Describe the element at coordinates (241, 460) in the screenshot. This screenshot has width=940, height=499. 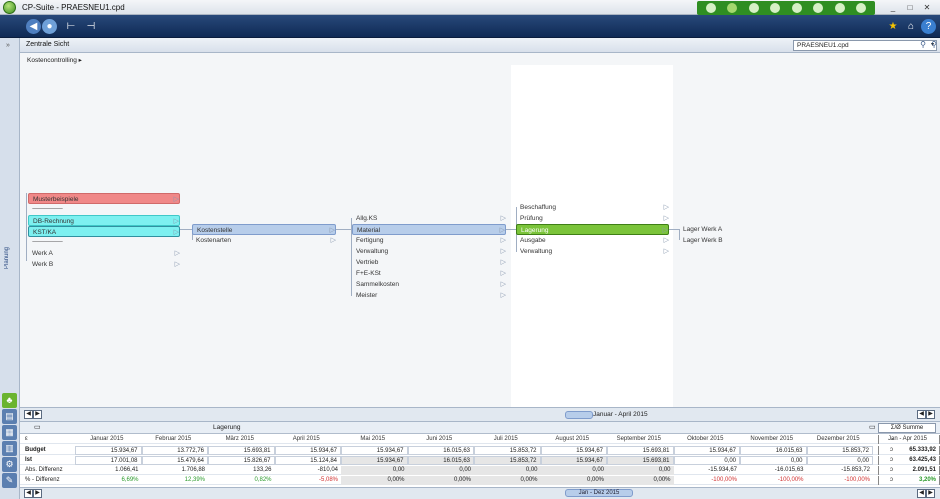
I see `table-cell: 15.826,67` at that location.